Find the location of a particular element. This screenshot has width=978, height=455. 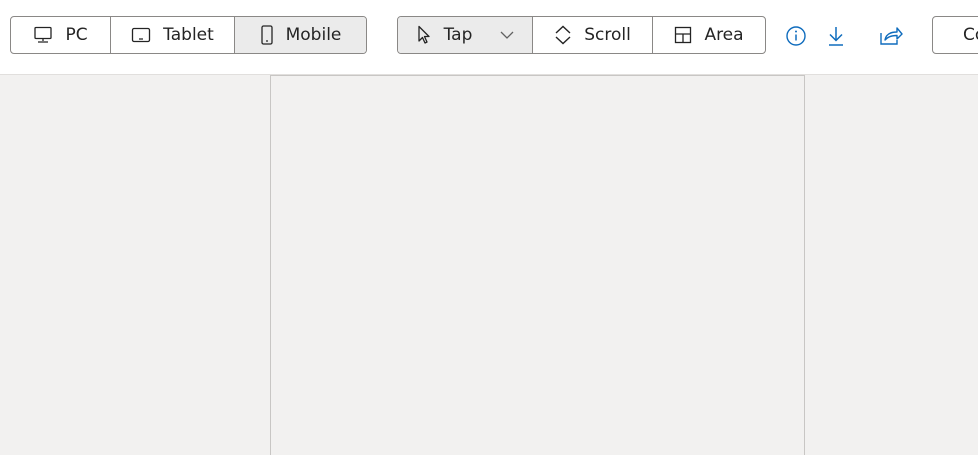

info-button is located at coordinates (796, 36).